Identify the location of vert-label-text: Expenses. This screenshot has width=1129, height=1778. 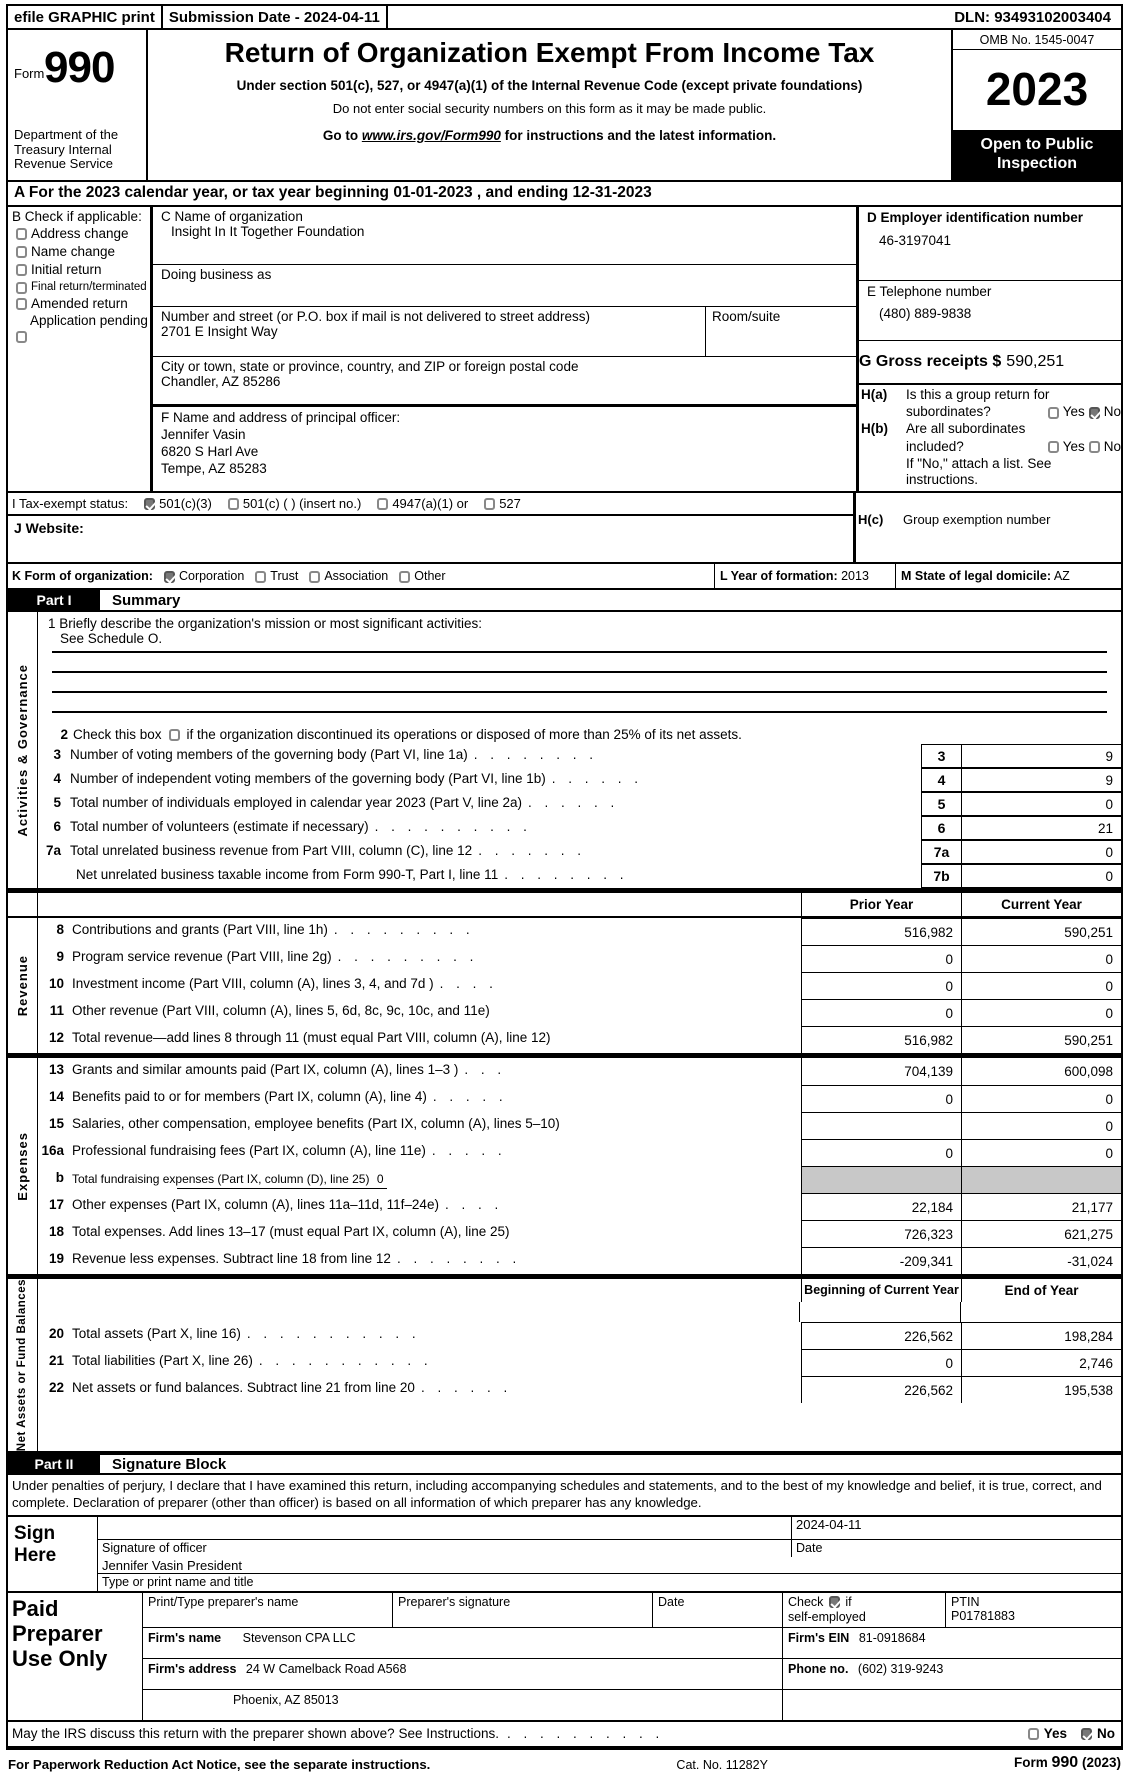
(22, 1166).